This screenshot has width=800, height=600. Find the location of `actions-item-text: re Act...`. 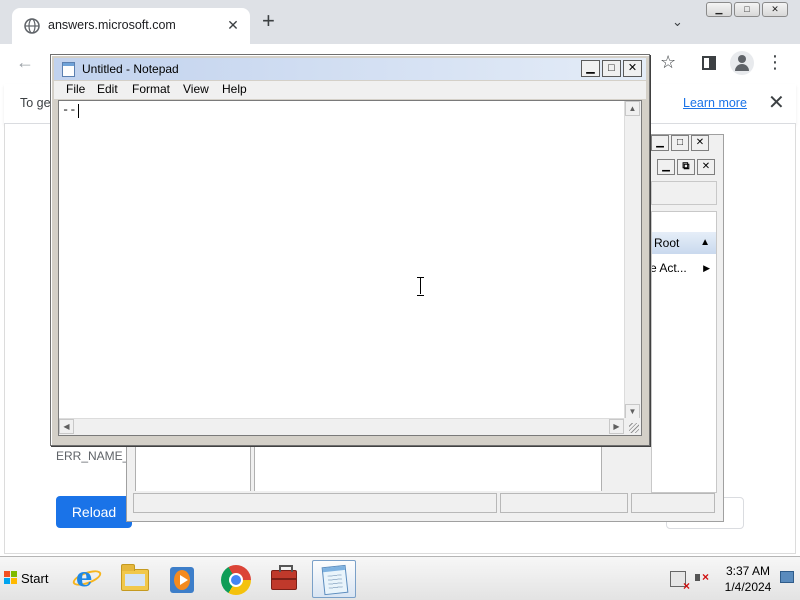

actions-item-text: re Act... is located at coordinates (669, 268).